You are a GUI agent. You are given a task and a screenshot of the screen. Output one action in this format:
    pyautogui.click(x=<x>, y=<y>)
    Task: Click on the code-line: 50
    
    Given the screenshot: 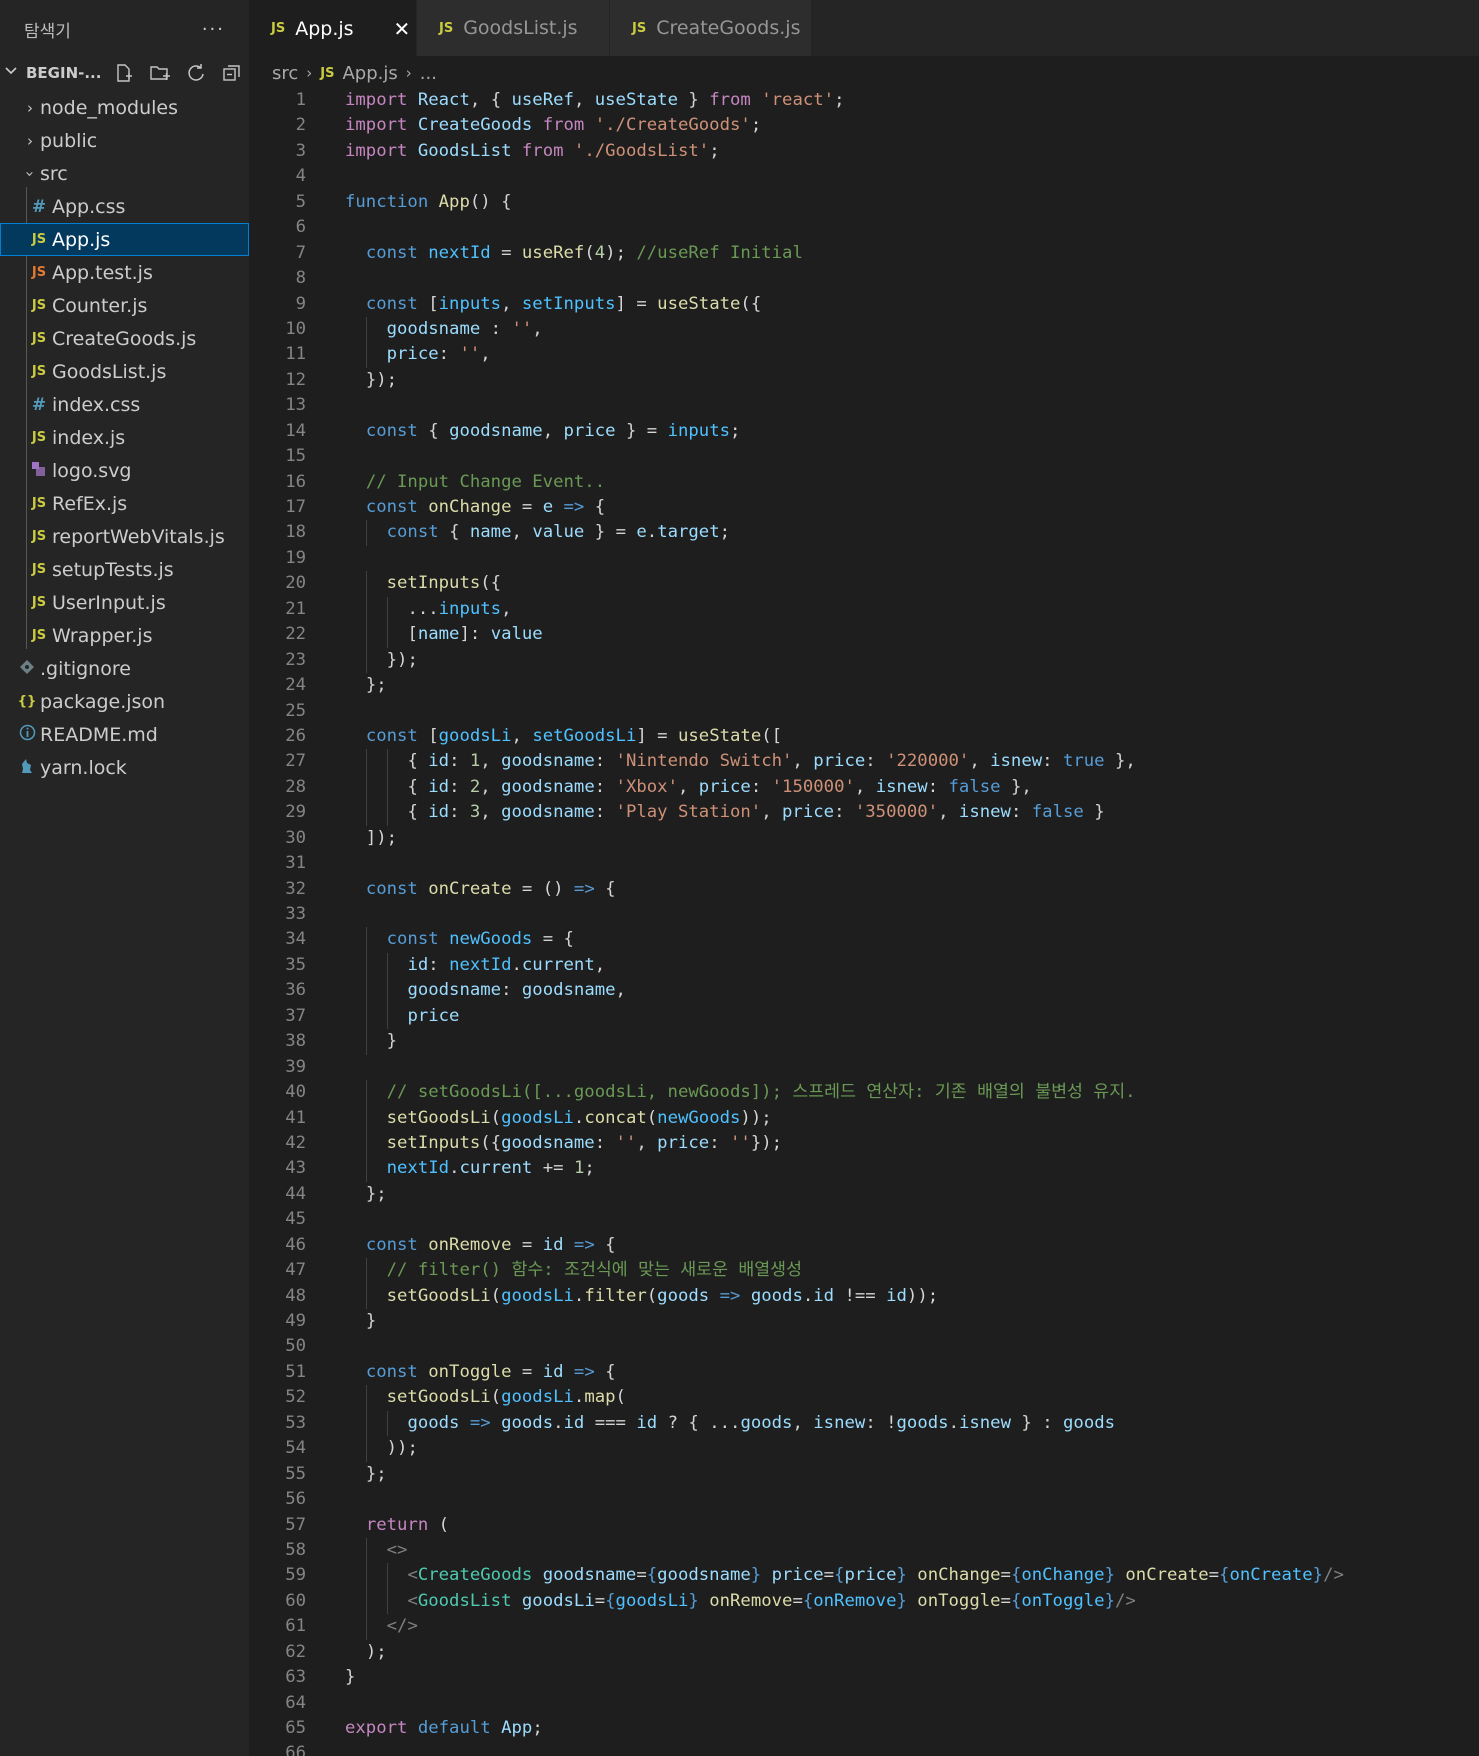 What is the action you would take?
    pyautogui.click(x=864, y=1346)
    